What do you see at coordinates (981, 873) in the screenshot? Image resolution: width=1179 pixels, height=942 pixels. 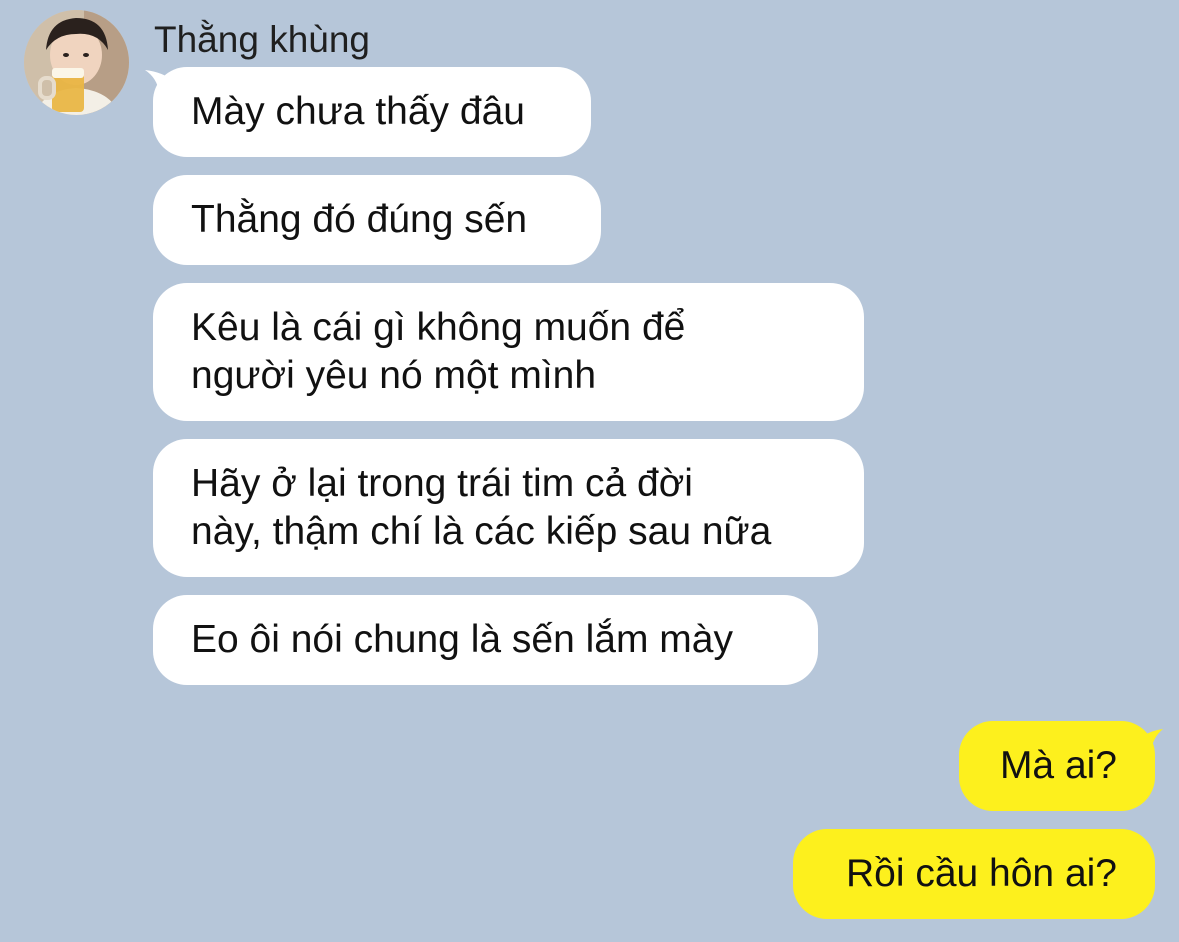 I see `message-text: Rồi cầu hôn ai?` at bounding box center [981, 873].